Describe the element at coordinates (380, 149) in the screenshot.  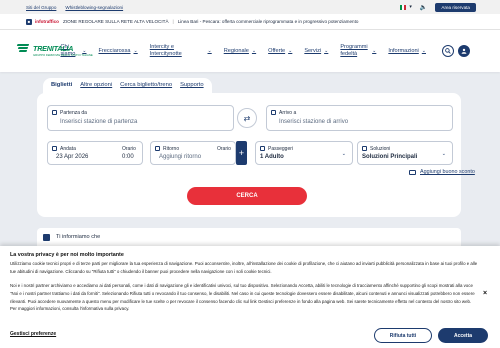
I see `soluzioni-label: Soluzioni` at that location.